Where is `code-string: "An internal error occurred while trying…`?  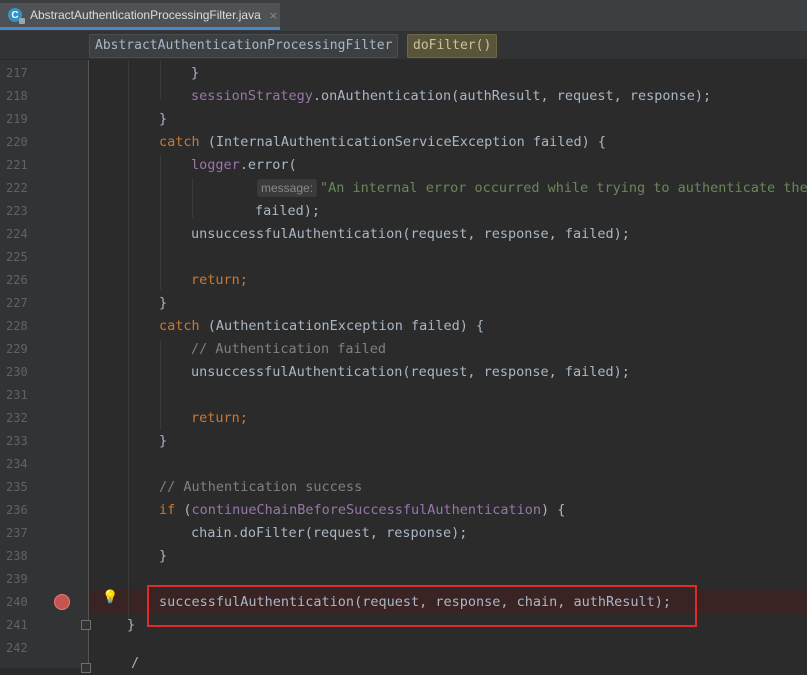
code-string: "An internal error occurred while trying… is located at coordinates (563, 188).